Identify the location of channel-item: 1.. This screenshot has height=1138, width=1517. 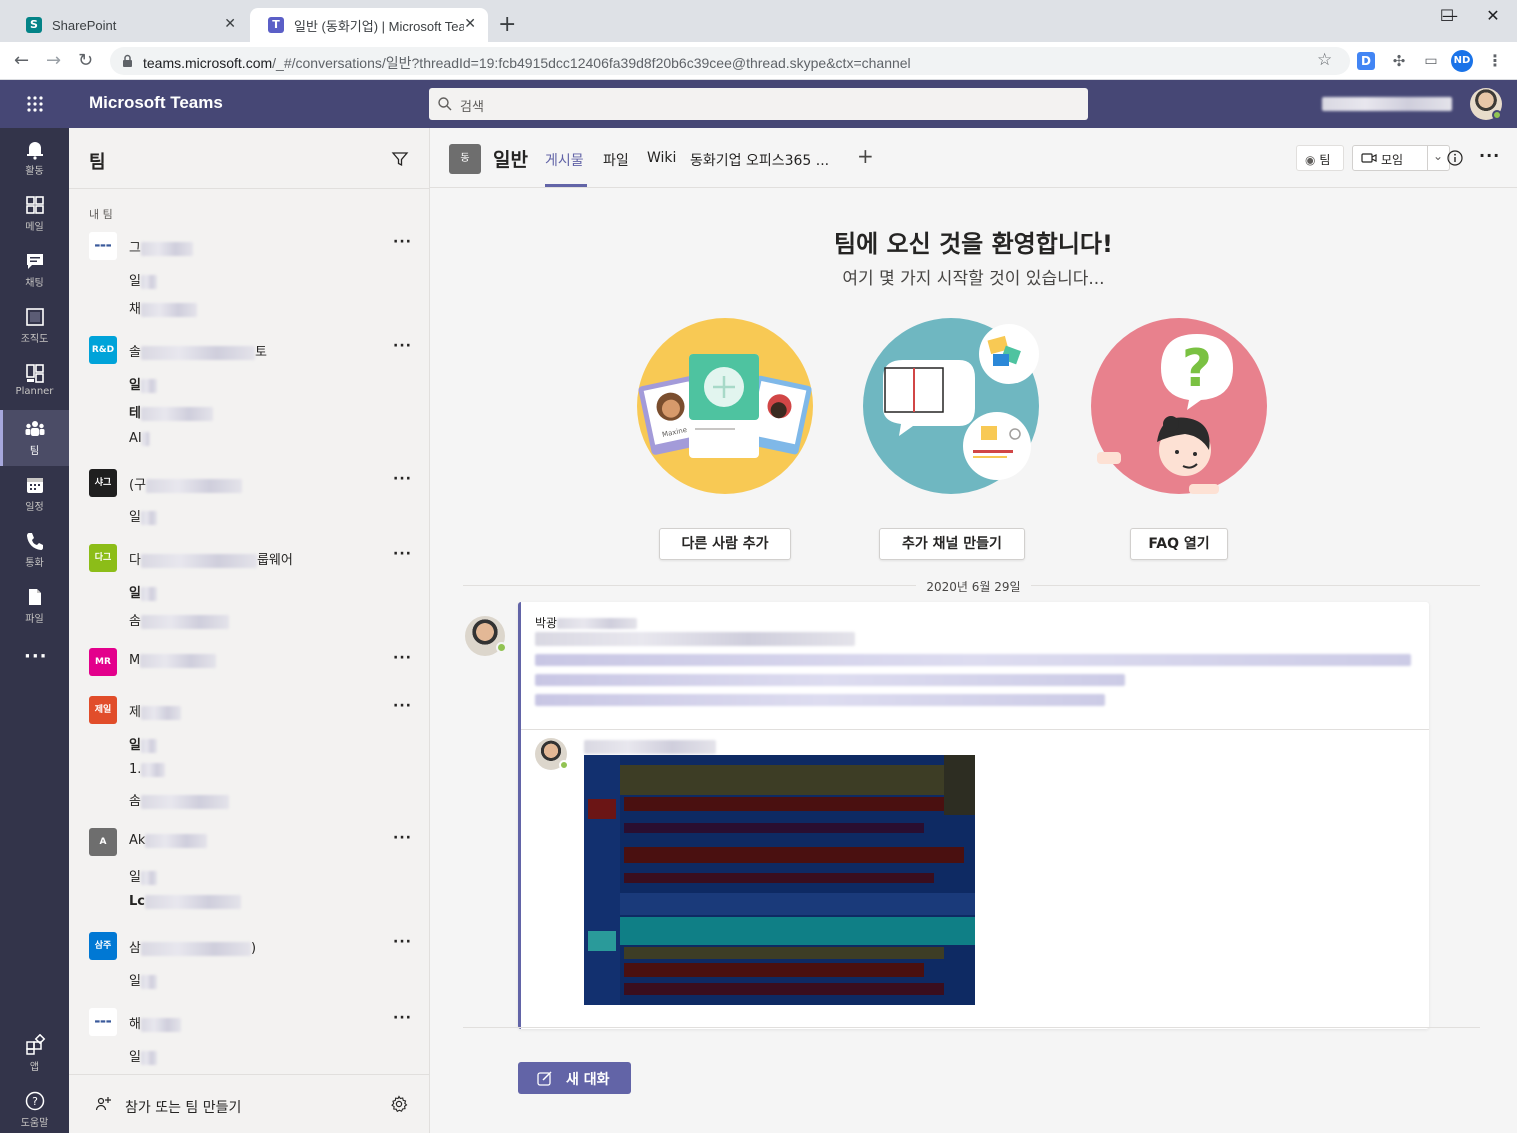
(147, 769).